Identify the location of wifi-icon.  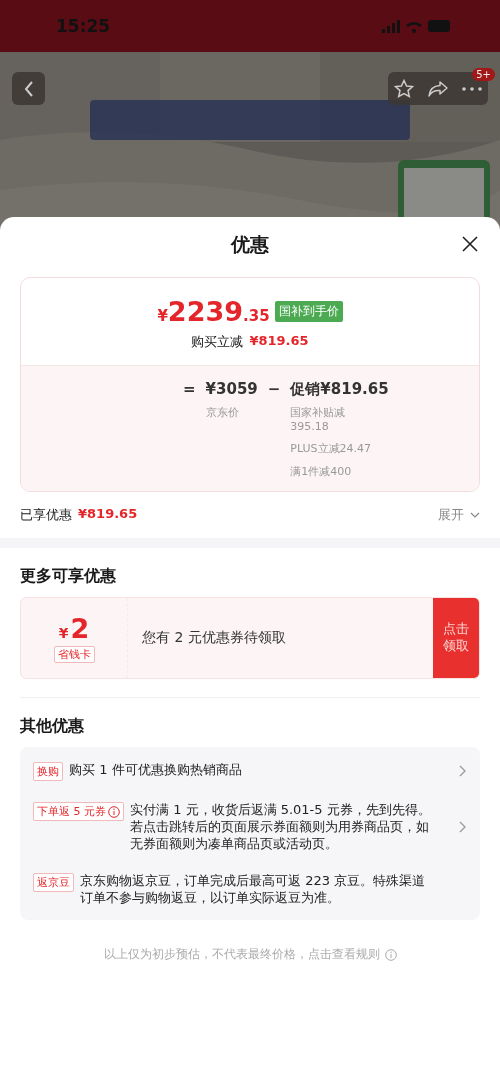
(414, 26).